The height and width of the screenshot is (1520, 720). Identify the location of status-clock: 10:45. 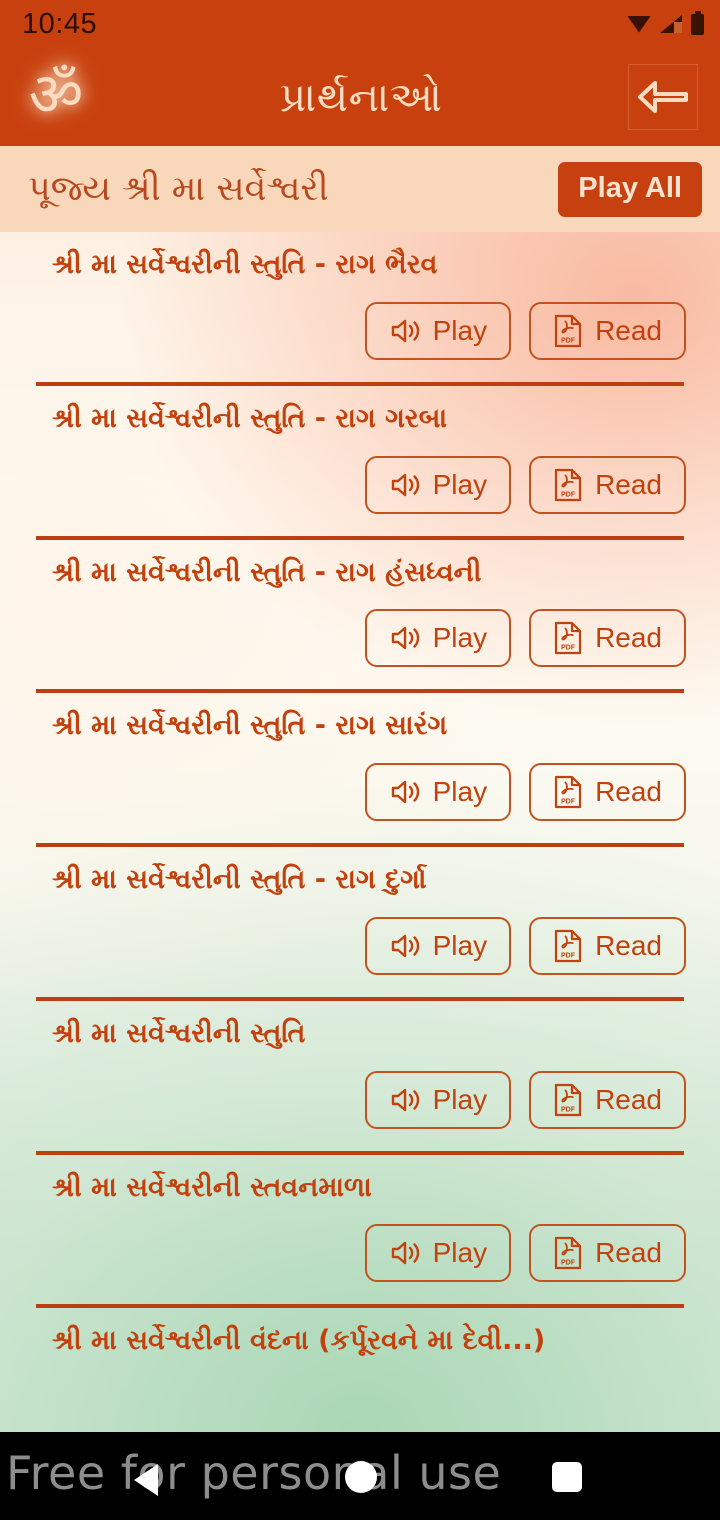
(60, 23).